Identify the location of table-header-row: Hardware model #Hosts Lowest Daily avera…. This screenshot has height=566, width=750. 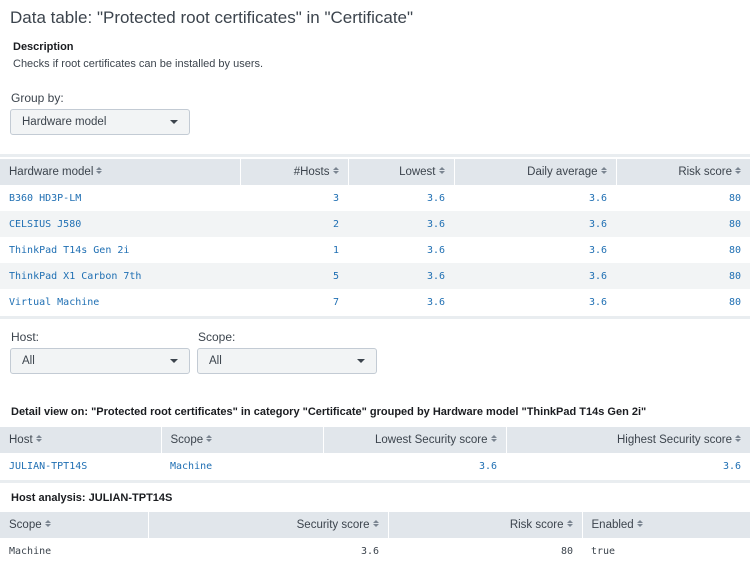
(375, 172).